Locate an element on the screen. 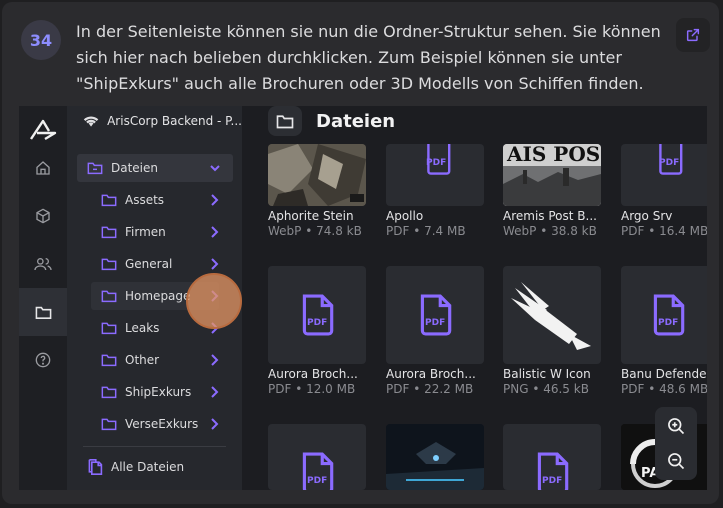 The image size is (723, 508). cube-icon is located at coordinates (43, 216).